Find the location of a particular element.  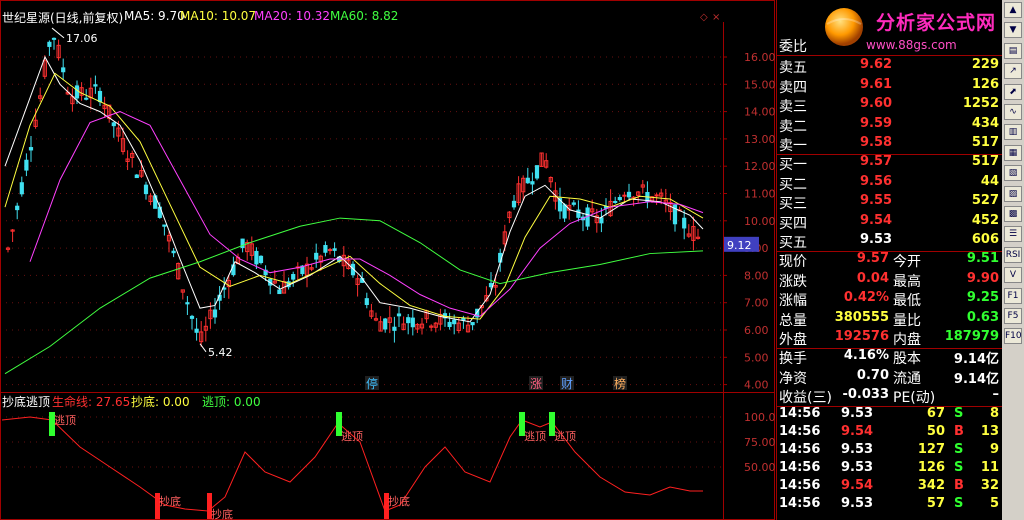

ma5-label: MA5: 9.70 is located at coordinates (154, 16).